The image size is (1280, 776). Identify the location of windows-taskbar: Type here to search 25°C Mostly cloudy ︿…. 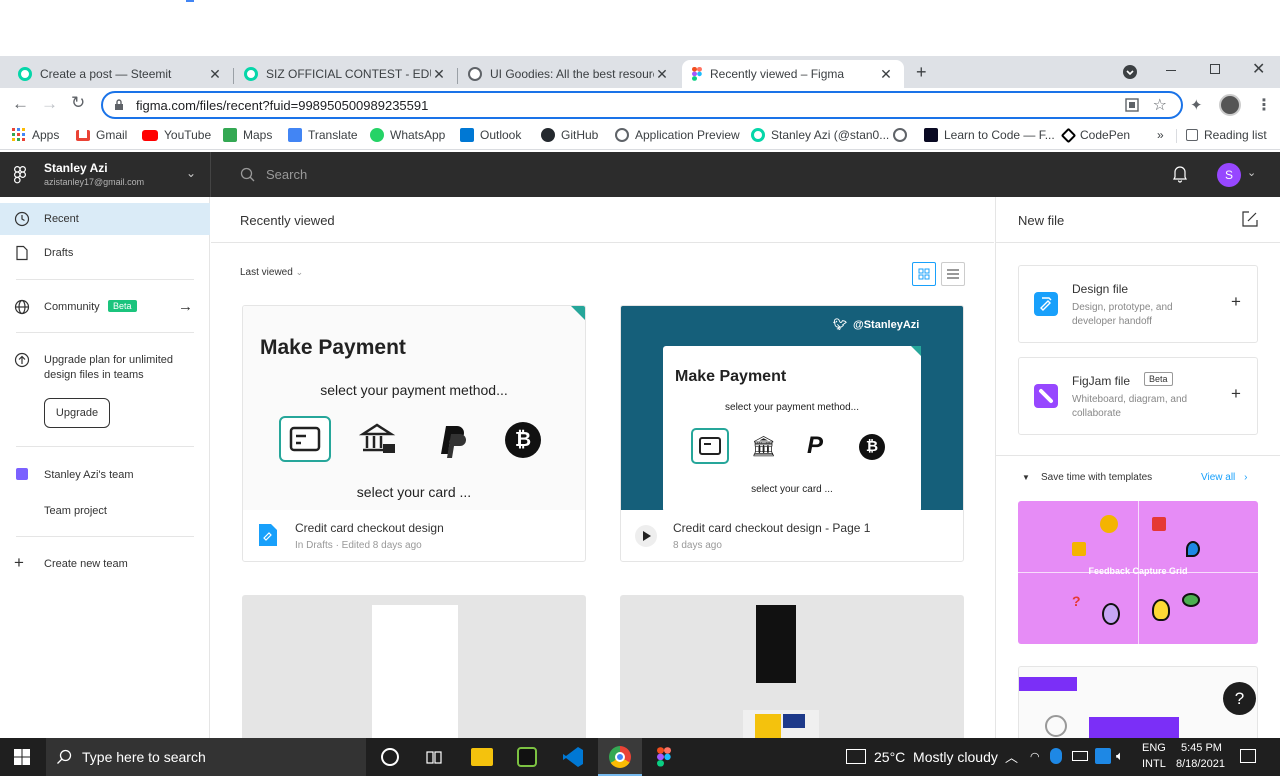
(640, 757).